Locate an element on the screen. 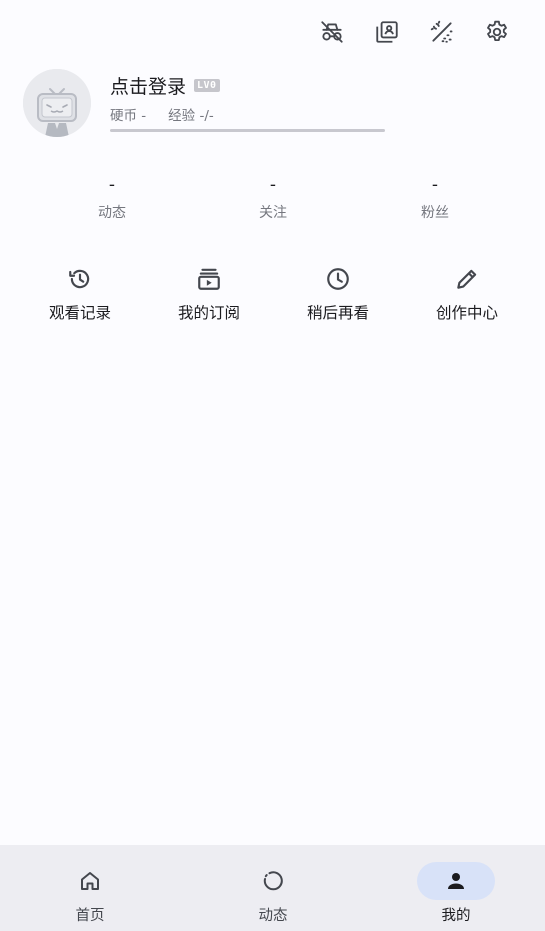 Image resolution: width=545 pixels, height=931 pixels. bottom-navigation: 首页 动态 我的 is located at coordinates (272, 888).